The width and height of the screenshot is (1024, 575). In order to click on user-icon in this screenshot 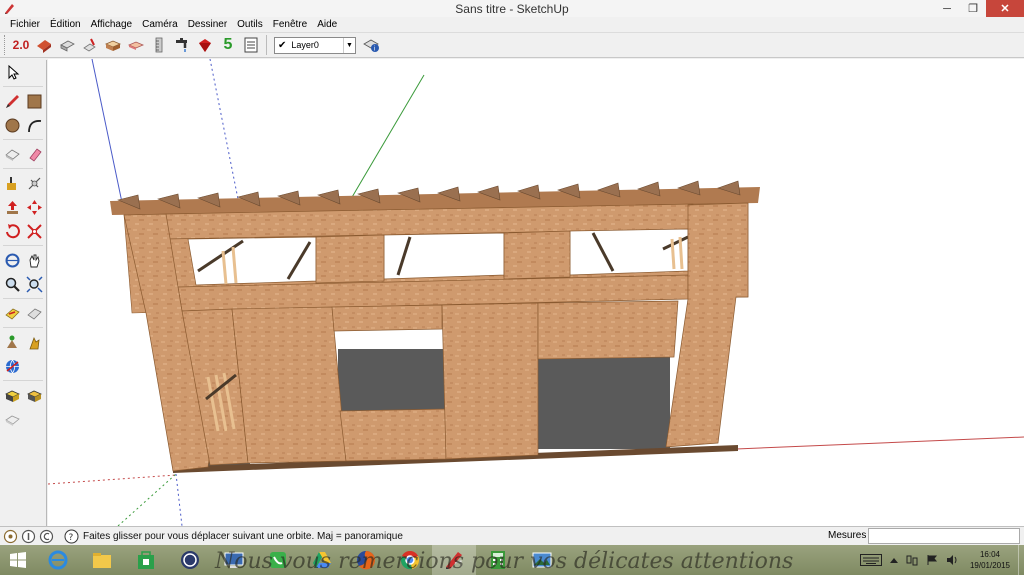, I will do `click(46, 536)`.